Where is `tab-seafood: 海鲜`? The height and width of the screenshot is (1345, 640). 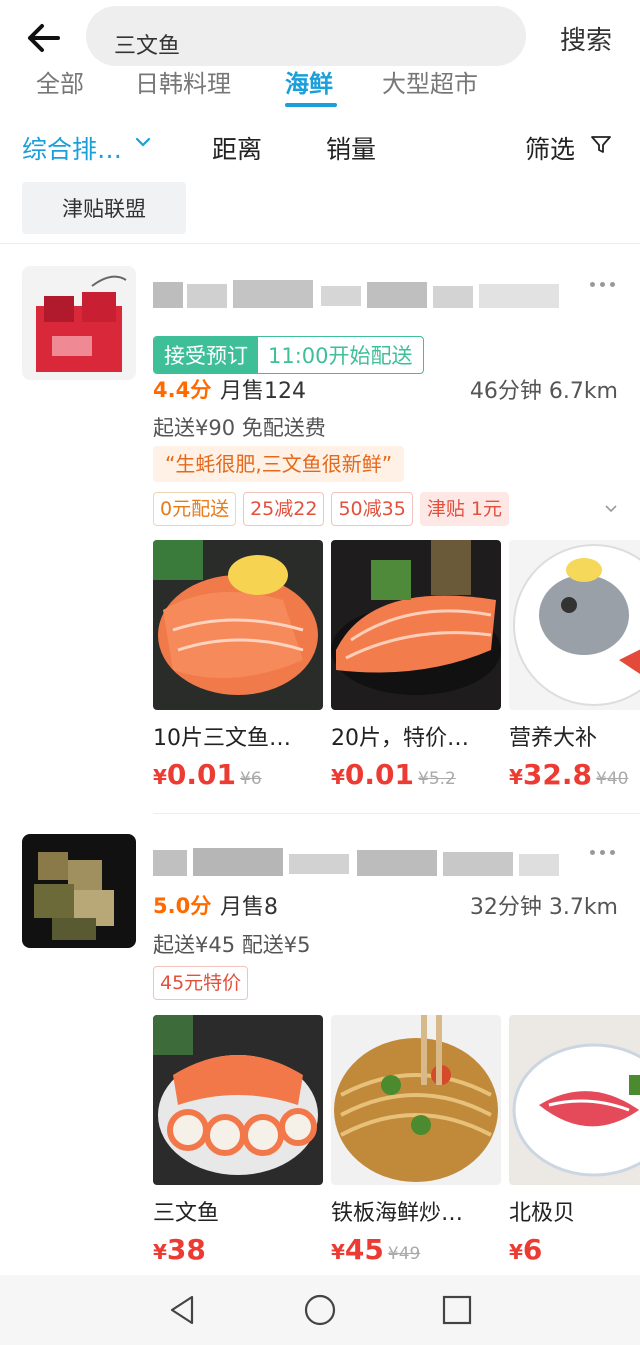 tab-seafood: 海鲜 is located at coordinates (309, 81).